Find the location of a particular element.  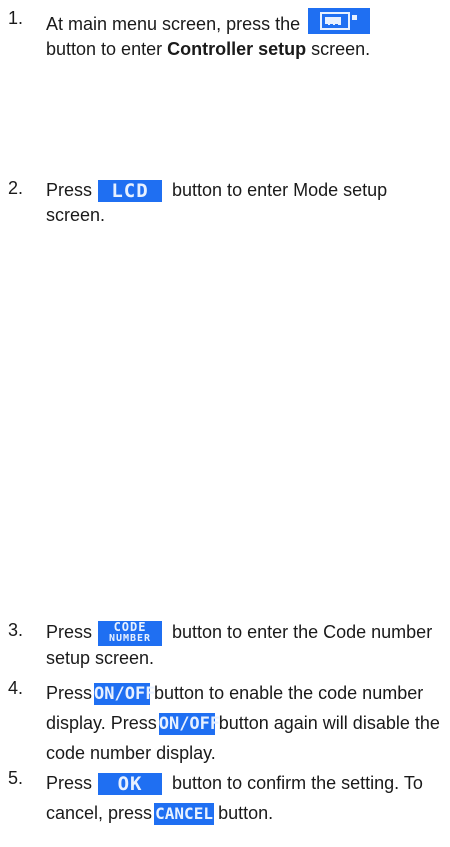

on-off-button-2: ON/OFF is located at coordinates (189, 724).